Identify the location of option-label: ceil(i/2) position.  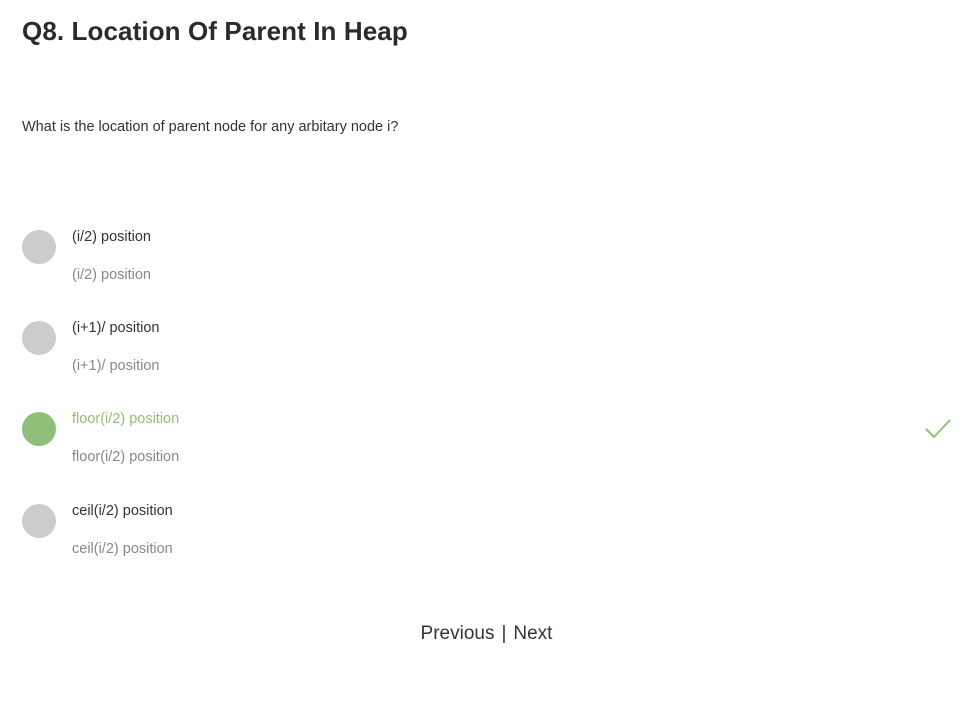
(122, 511).